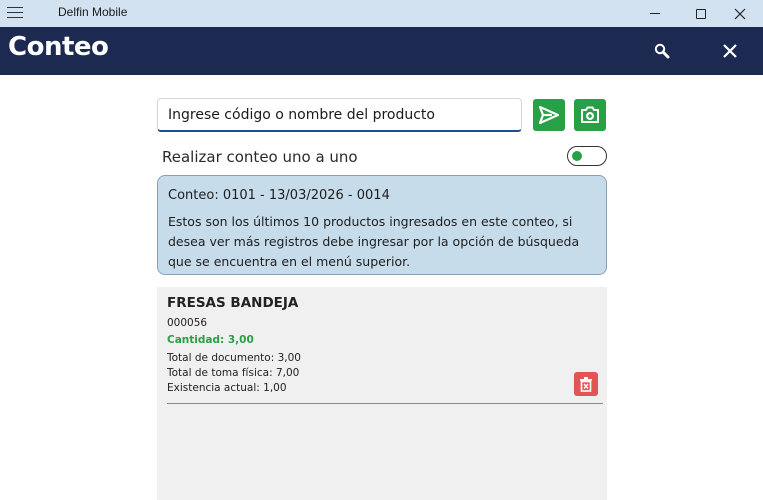 The height and width of the screenshot is (500, 763). I want to click on search-button, so click(662, 51).